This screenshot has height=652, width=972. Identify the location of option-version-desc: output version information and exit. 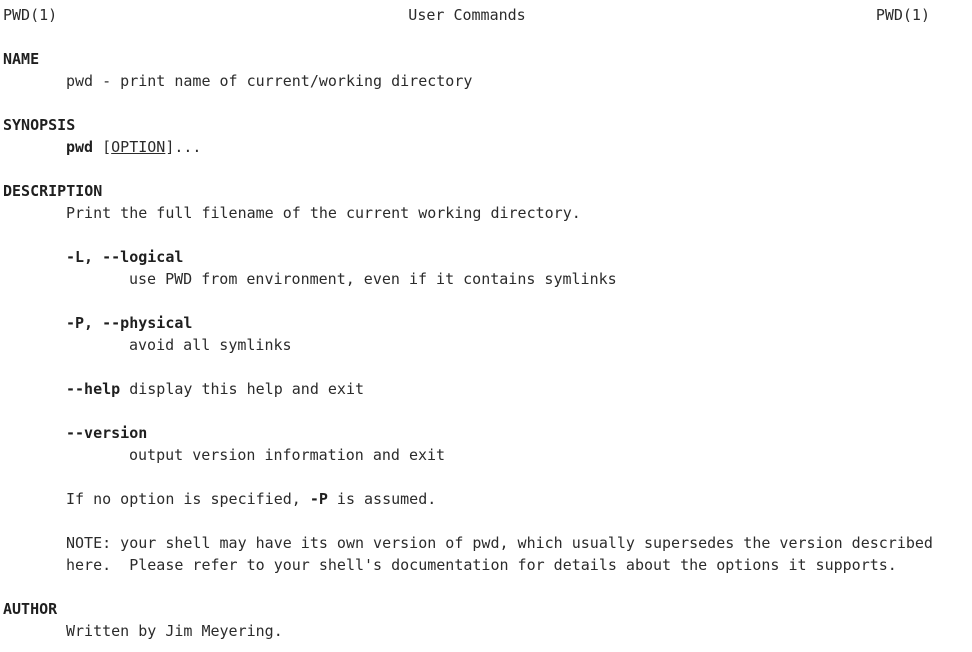
(287, 455).